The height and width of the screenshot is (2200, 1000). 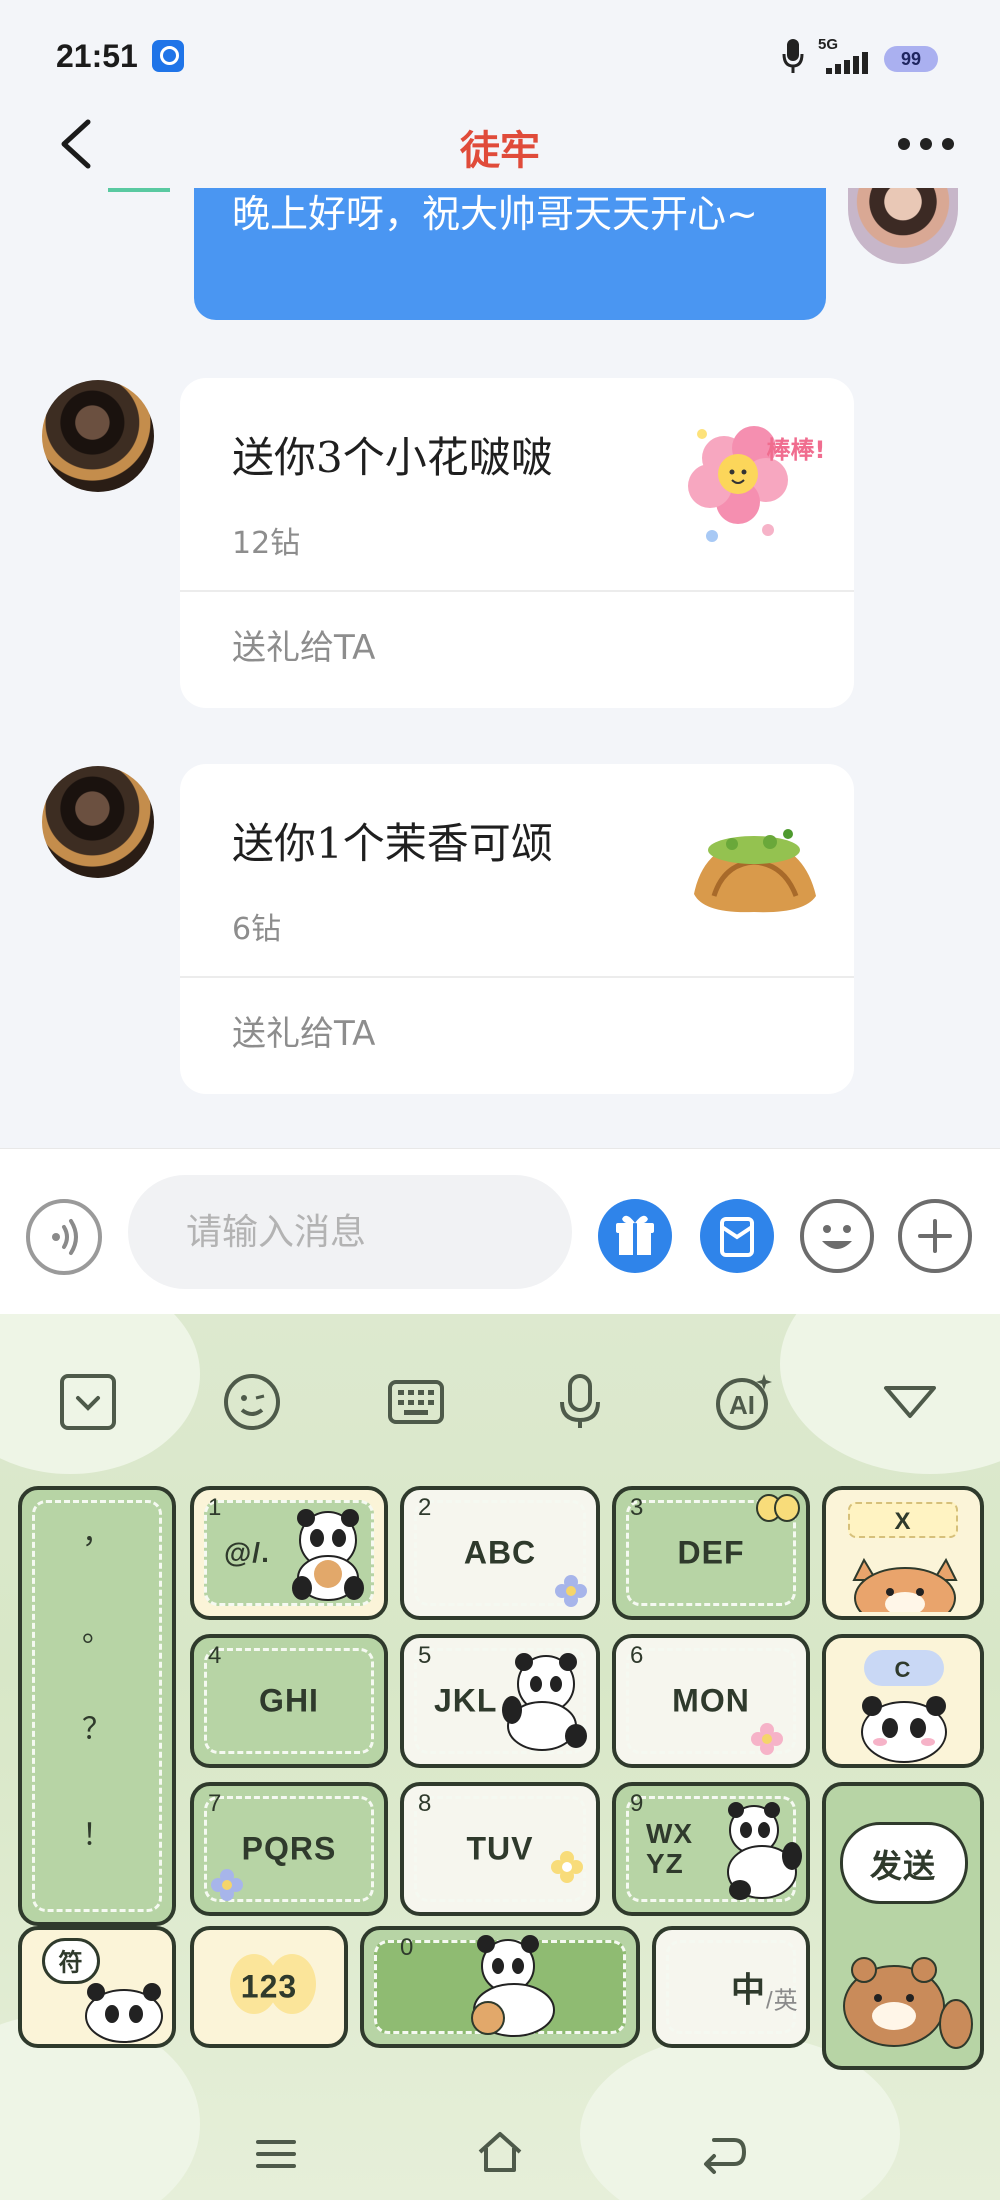 I want to click on divider, so click(x=139, y=190).